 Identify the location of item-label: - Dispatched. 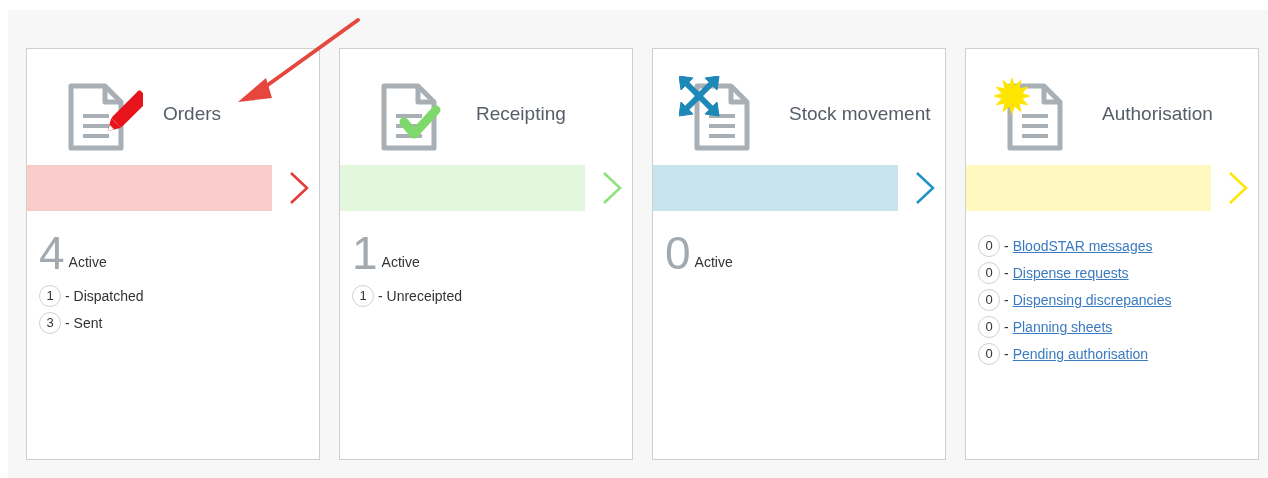
(104, 296).